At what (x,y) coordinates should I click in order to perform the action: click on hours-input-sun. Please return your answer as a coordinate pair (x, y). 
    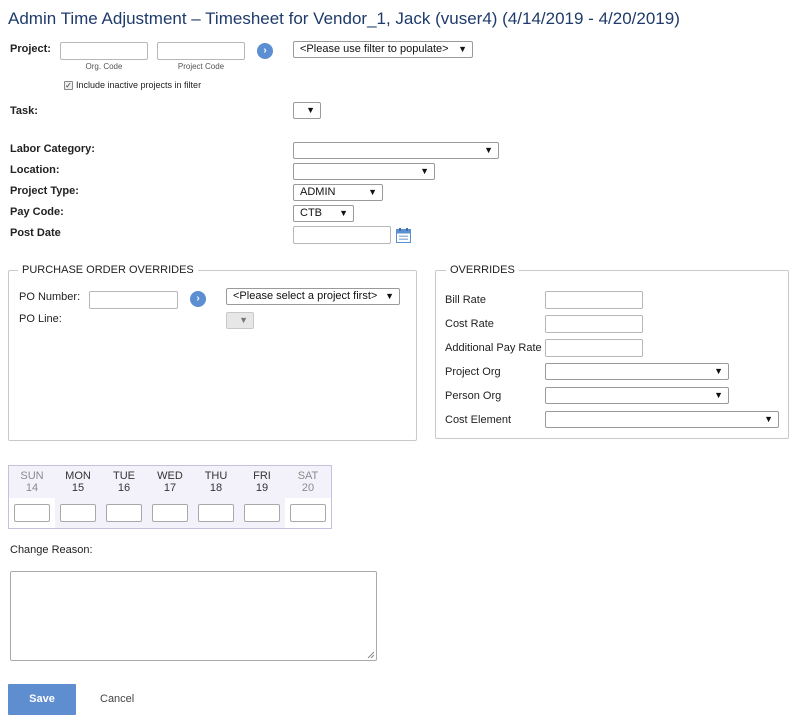
    Looking at the image, I should click on (32, 513).